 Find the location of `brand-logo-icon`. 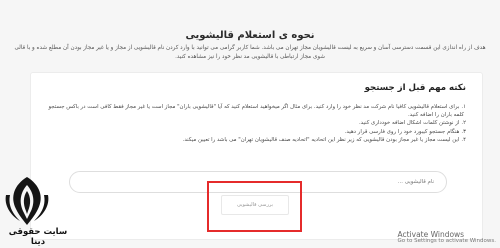

brand-logo-icon is located at coordinates (27, 201).